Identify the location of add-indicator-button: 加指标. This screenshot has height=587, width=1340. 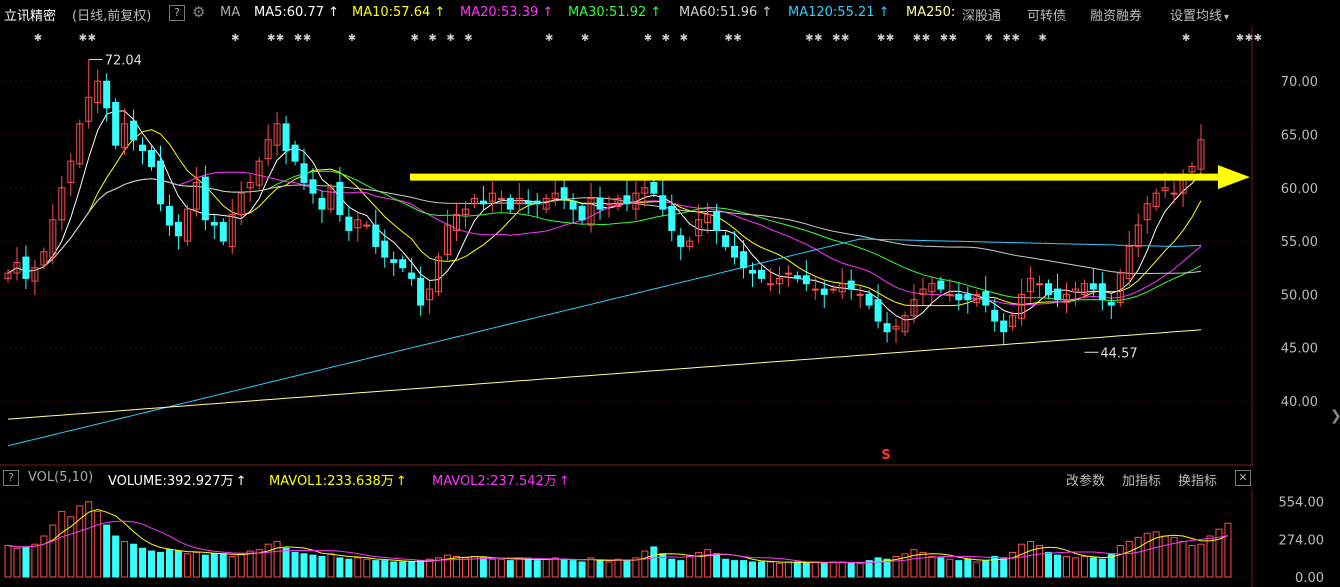
(1141, 479).